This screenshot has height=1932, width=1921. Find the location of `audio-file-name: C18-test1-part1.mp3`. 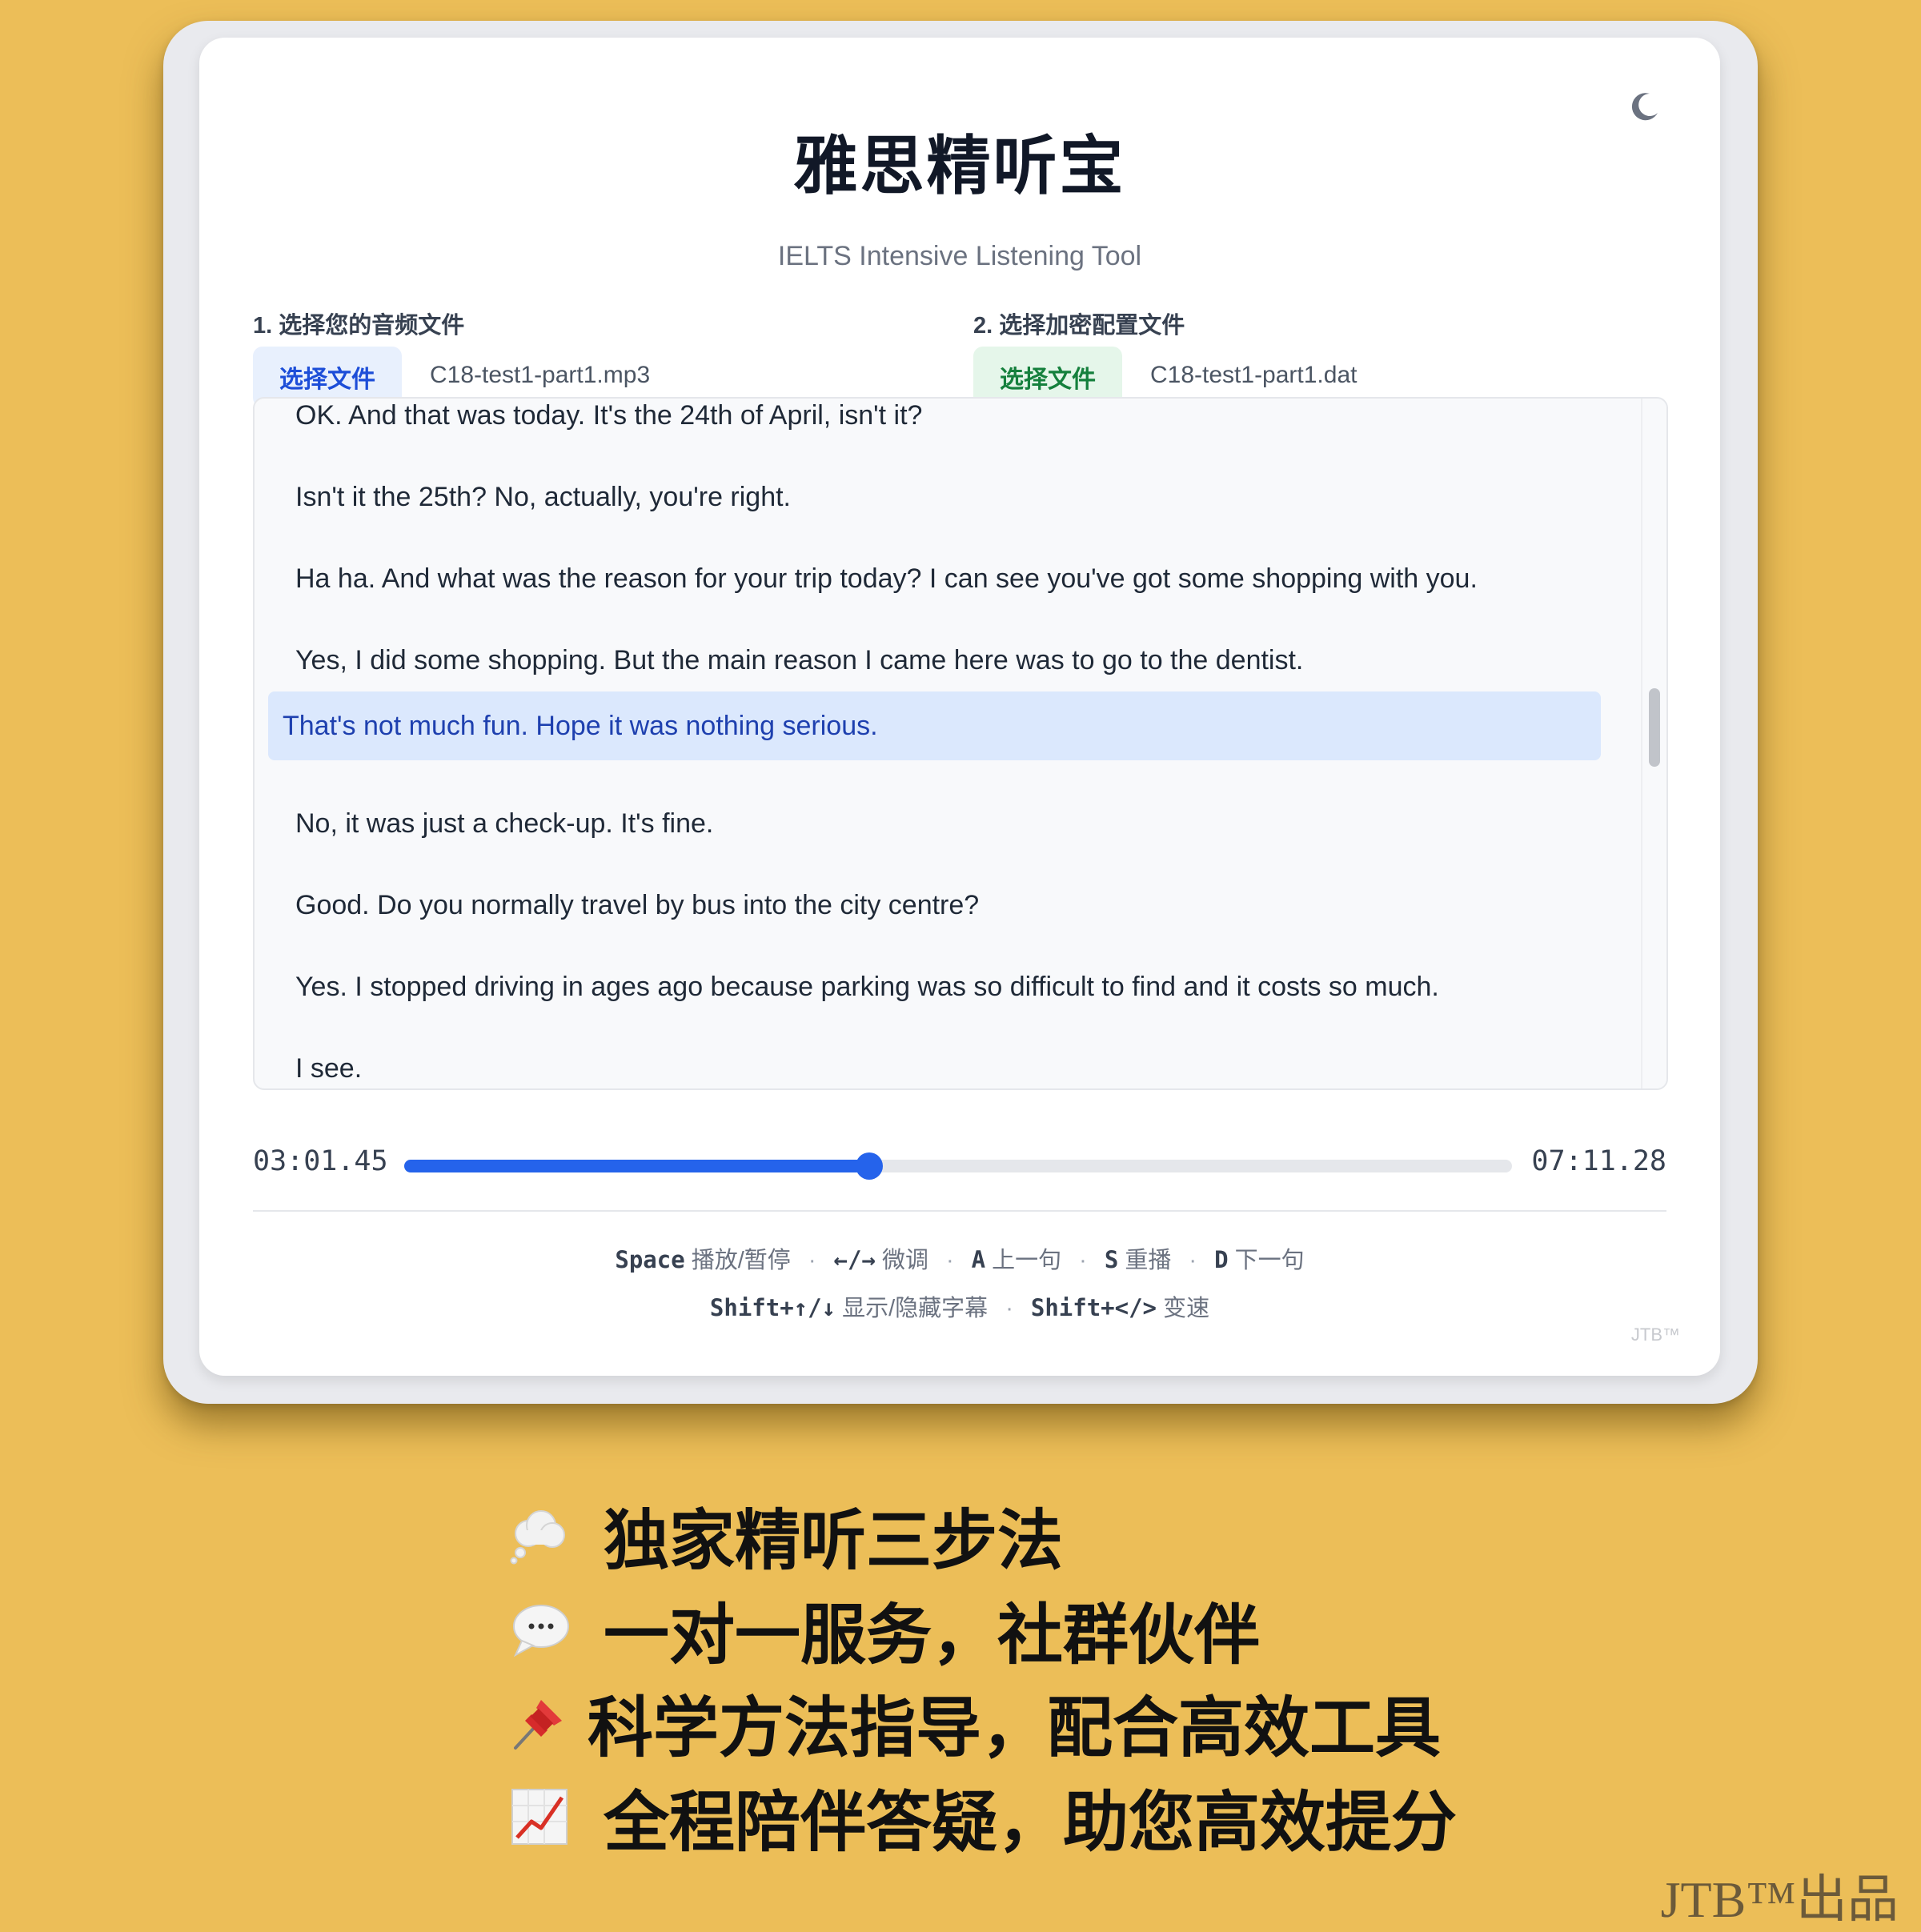

audio-file-name: C18-test1-part1.mp3 is located at coordinates (540, 375).